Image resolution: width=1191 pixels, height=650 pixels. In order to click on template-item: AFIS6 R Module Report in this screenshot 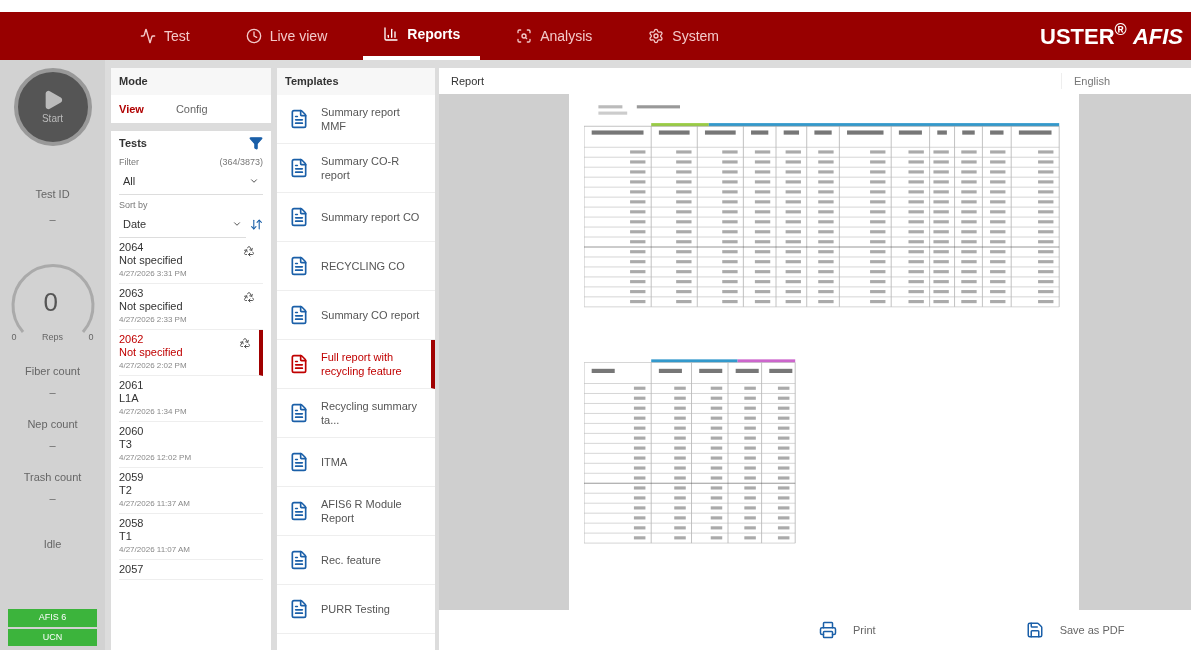, I will do `click(356, 511)`.